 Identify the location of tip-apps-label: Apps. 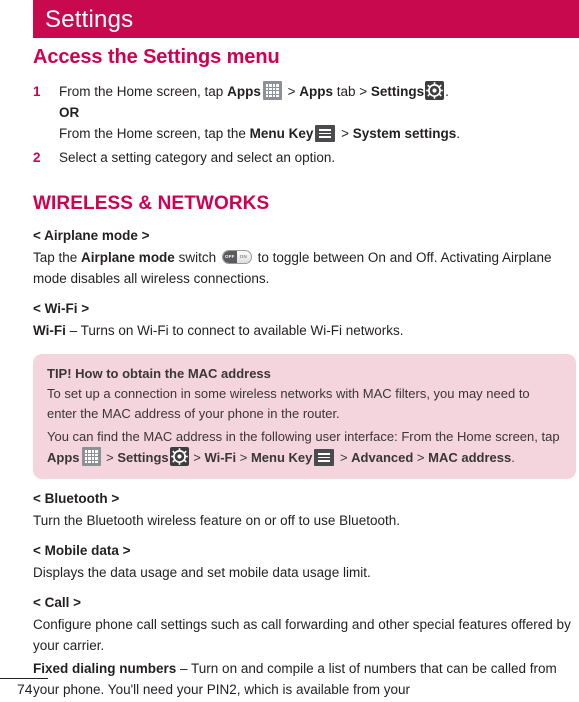
(63, 457).